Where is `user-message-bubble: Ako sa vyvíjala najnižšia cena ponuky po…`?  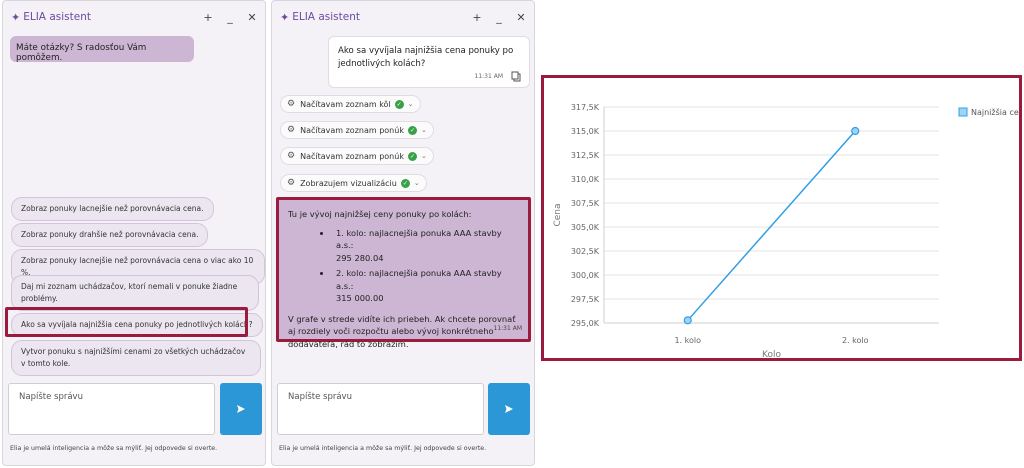 user-message-bubble: Ako sa vyvíjala najnižšia cena ponuky po… is located at coordinates (429, 62).